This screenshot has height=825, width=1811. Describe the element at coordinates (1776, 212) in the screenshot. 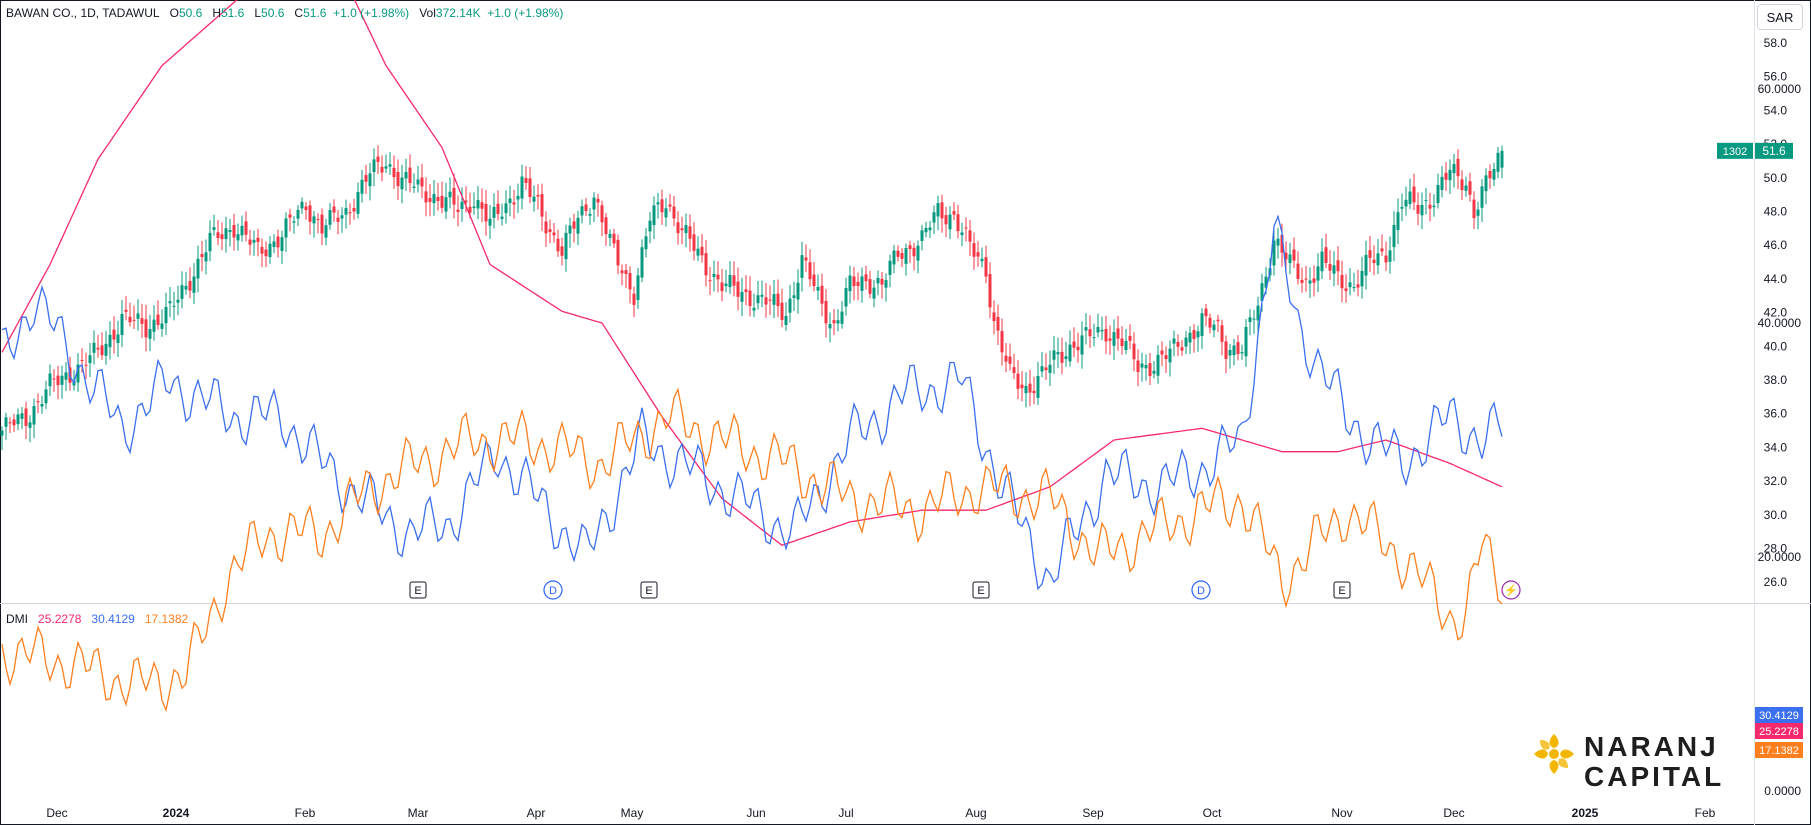

I see `price-axis-tick: 48.0` at that location.